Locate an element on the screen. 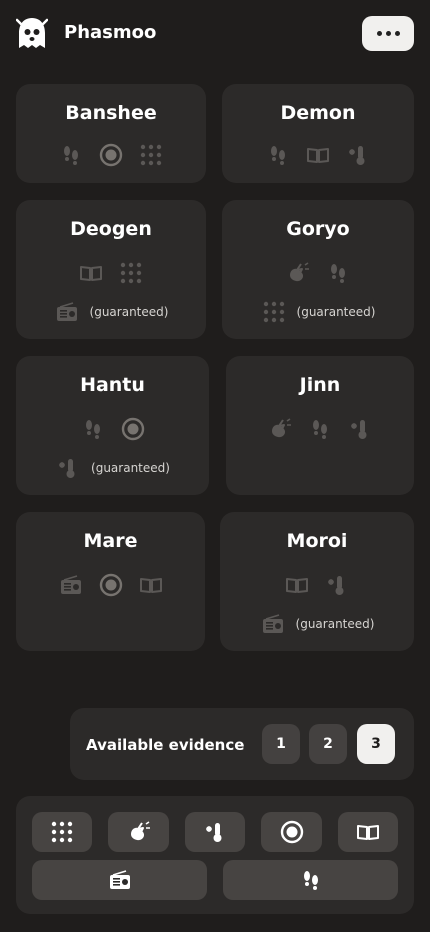 The width and height of the screenshot is (430, 932). ghost-card-moroi: Moroi (guaranteed) is located at coordinates (317, 581).